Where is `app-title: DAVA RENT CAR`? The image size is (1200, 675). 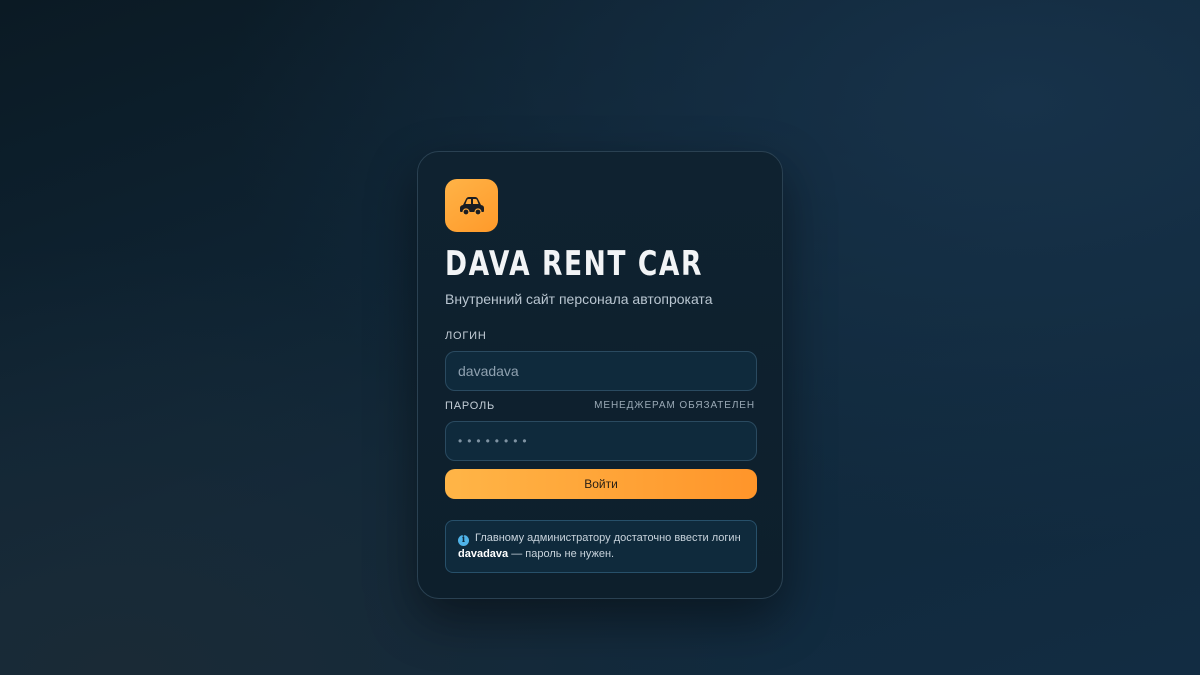
app-title: DAVA RENT CAR is located at coordinates (574, 264).